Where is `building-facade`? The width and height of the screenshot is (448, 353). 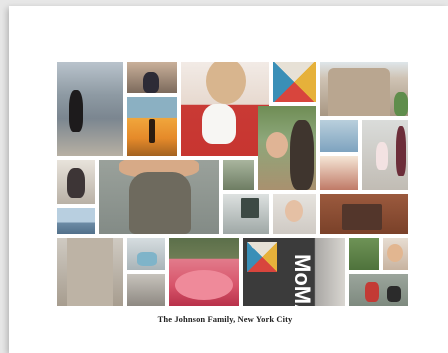
building-facade is located at coordinates (90, 272).